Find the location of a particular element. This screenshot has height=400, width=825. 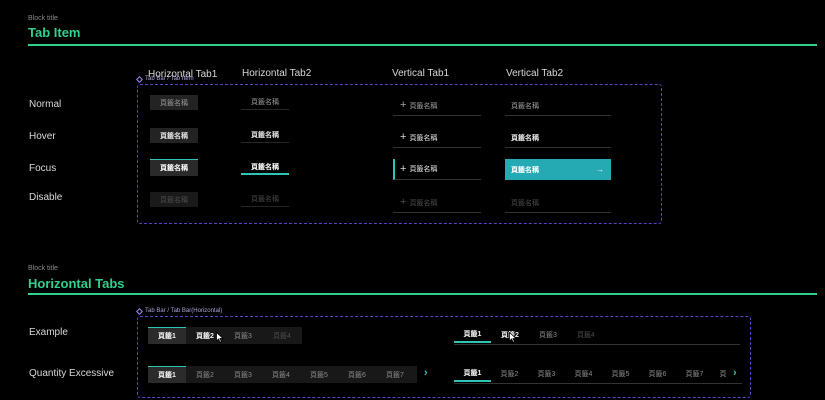

htab2-normal: 頁籤名稱 is located at coordinates (265, 102).